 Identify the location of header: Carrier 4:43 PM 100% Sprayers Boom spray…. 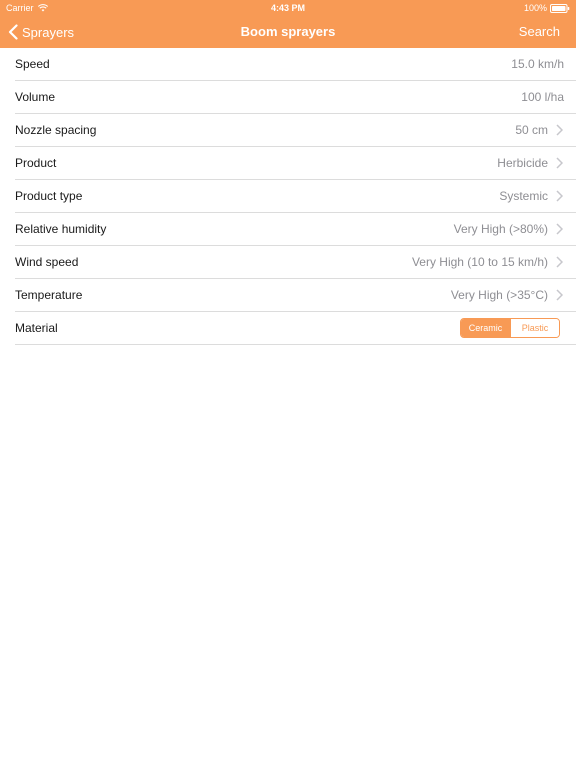
(288, 24).